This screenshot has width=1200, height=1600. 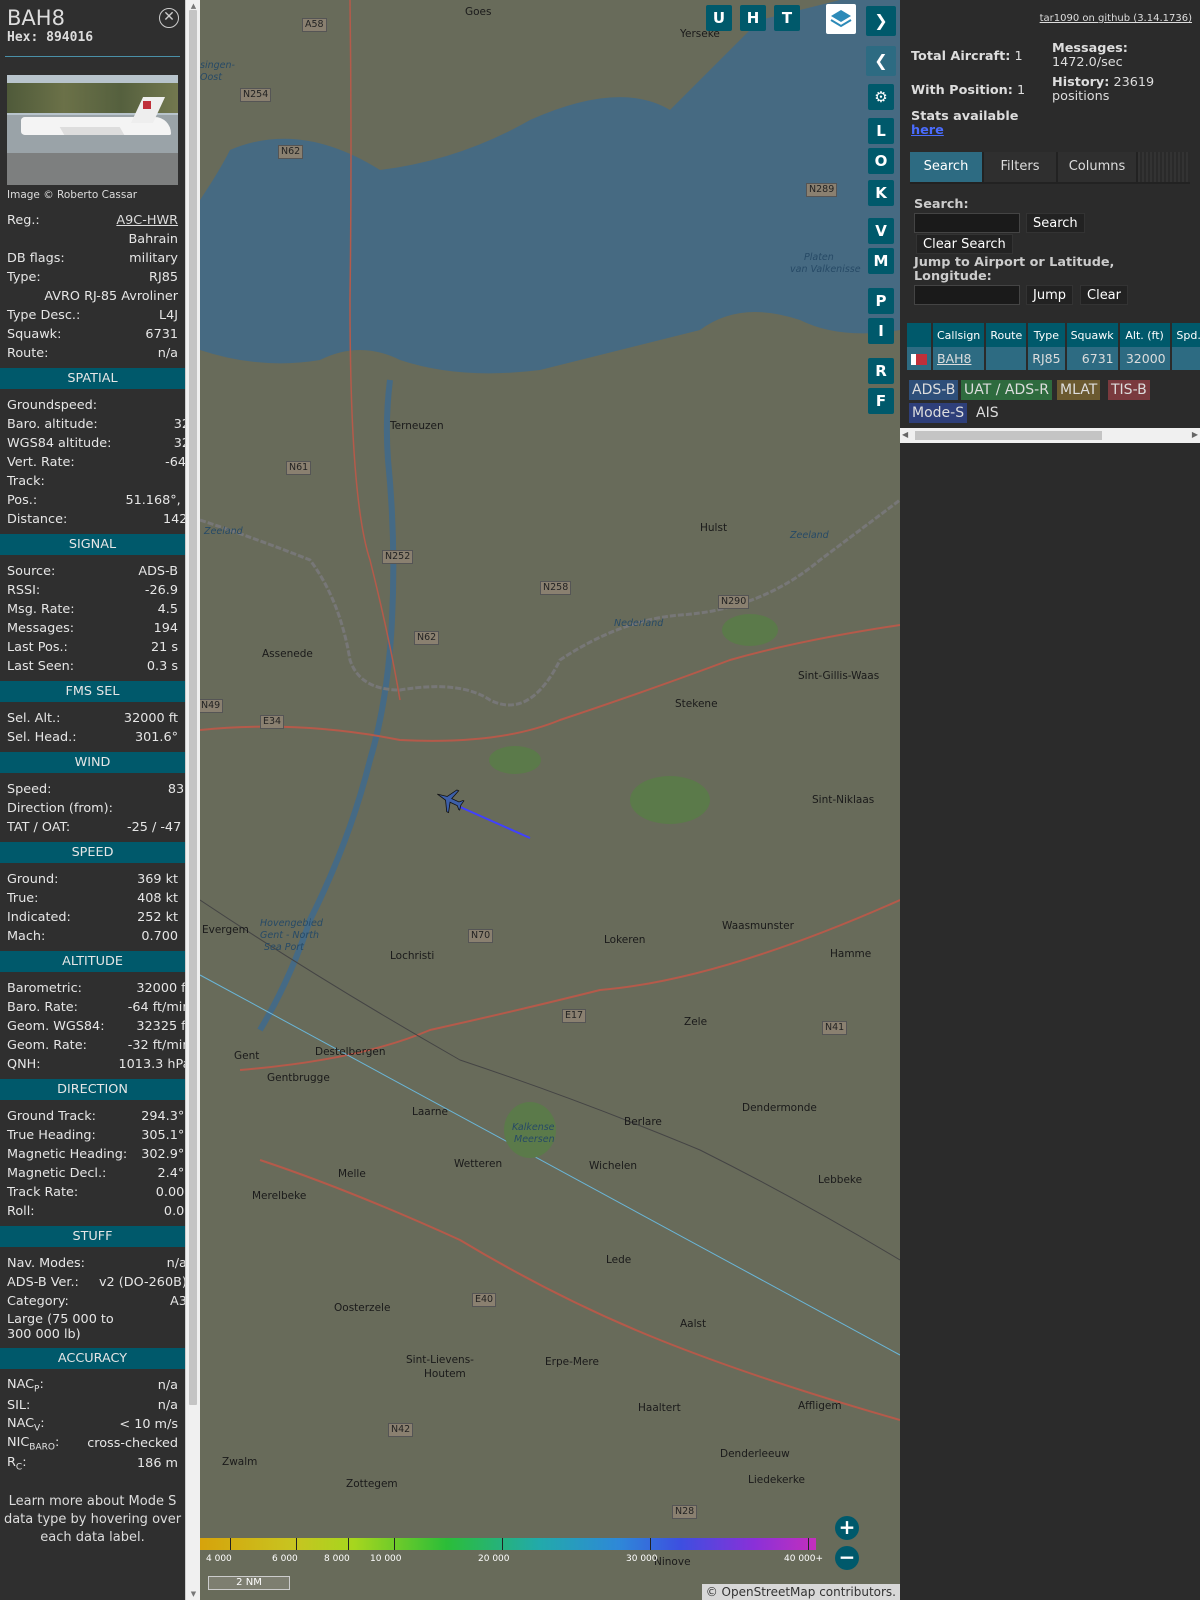 I want to click on column-header: Callsign, so click(x=959, y=335).